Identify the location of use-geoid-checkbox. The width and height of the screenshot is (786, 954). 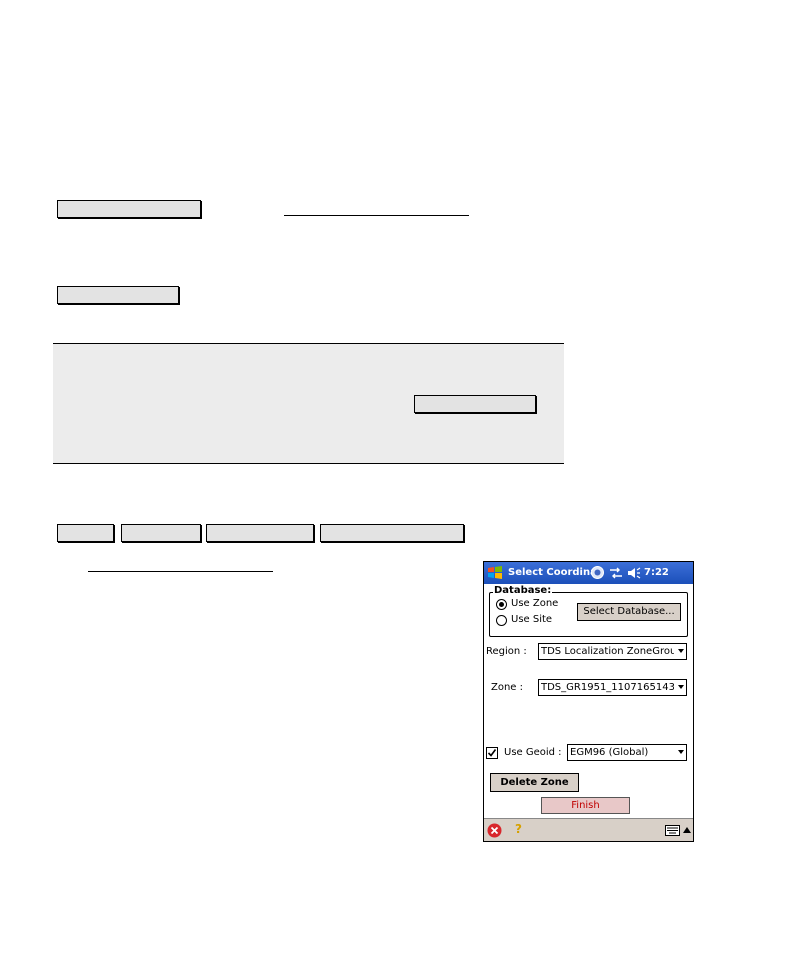
(492, 753).